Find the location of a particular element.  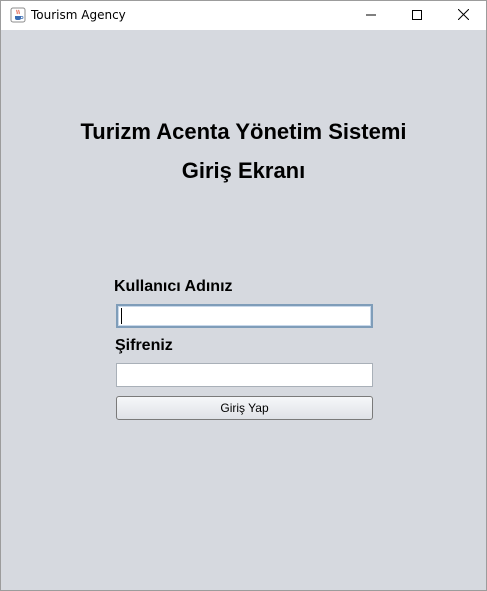

password-label: Şifreniz is located at coordinates (144, 345).